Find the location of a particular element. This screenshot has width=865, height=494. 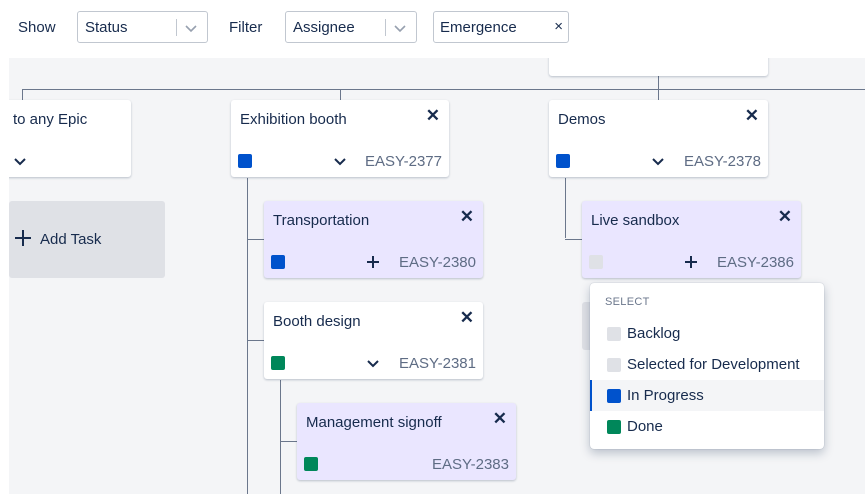

issue-key: EASY-2380 is located at coordinates (437, 262).